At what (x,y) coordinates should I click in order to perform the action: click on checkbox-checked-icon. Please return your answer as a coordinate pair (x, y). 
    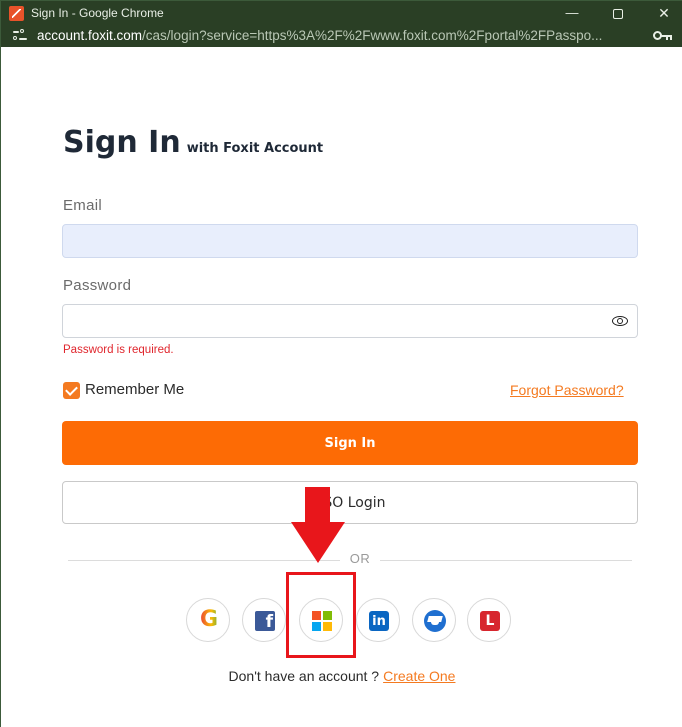
    Looking at the image, I should click on (71, 390).